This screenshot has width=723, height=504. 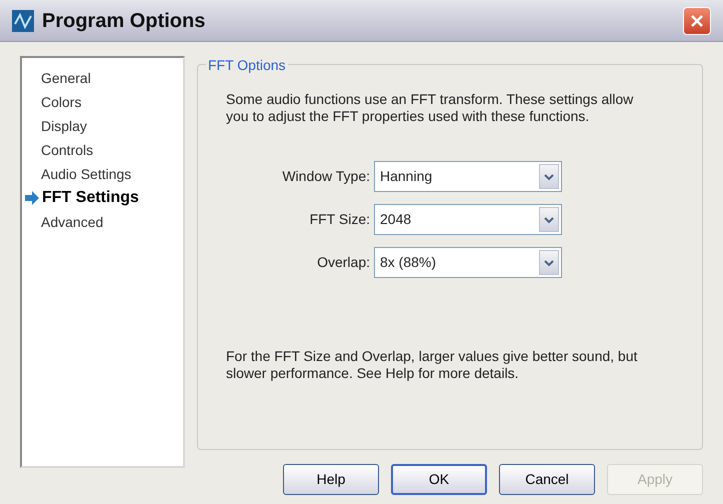 What do you see at coordinates (439, 479) in the screenshot?
I see `dialog-button: OK` at bounding box center [439, 479].